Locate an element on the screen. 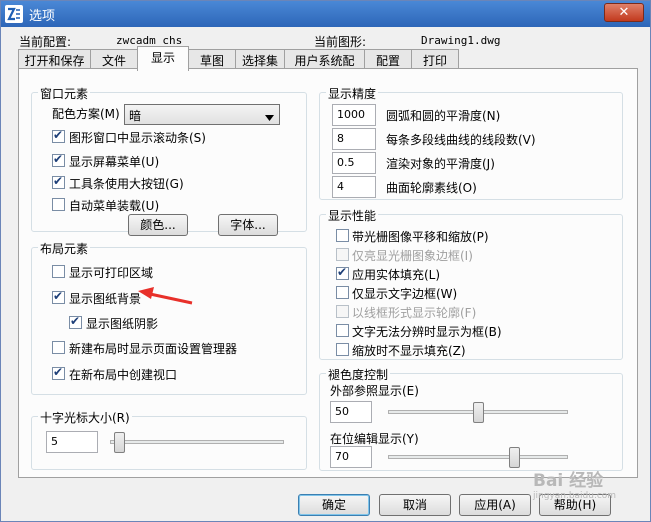  auto-menu-load-checkbox is located at coordinates (58, 204).